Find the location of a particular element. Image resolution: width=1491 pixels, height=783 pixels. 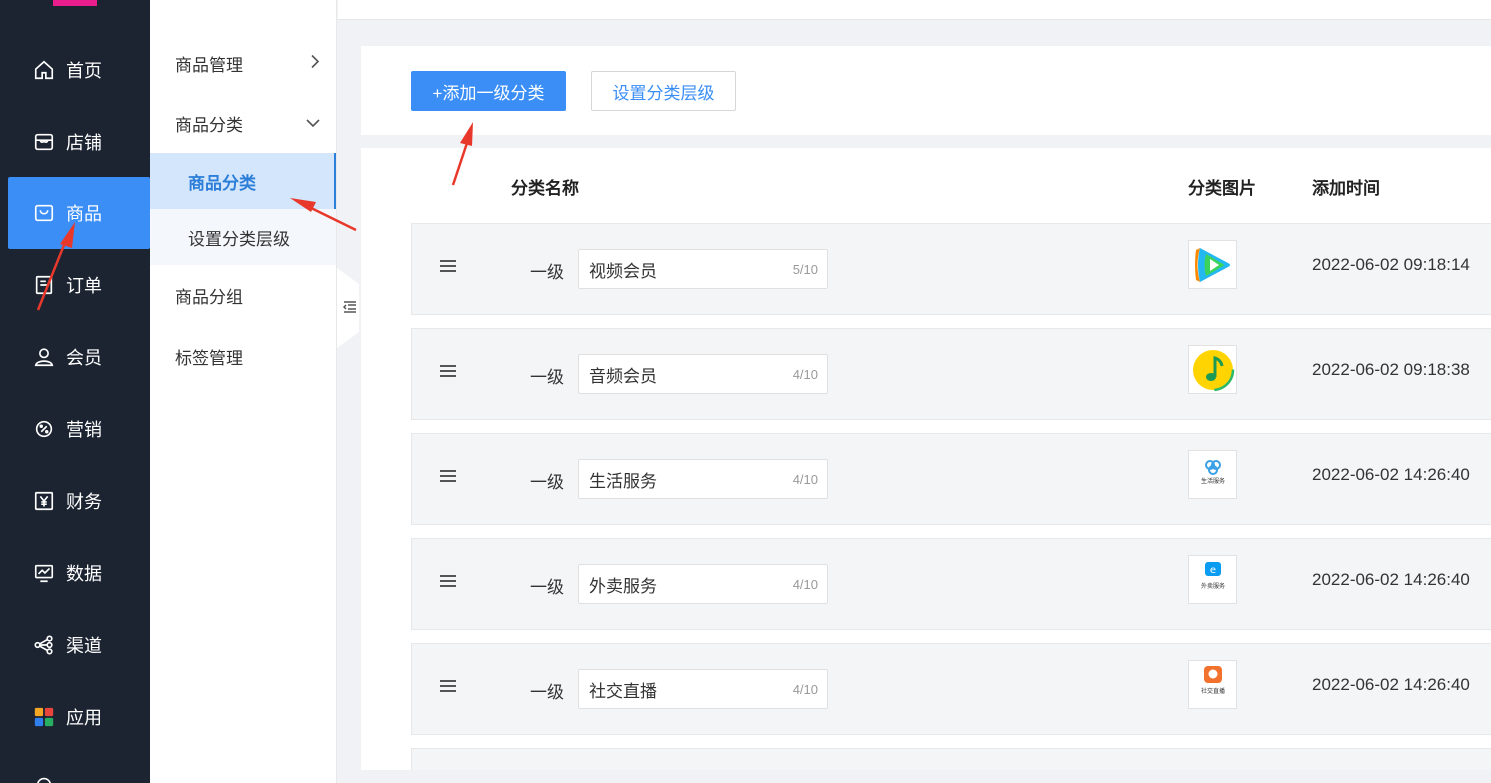

add-category-button: +添加一级分类 is located at coordinates (488, 91).